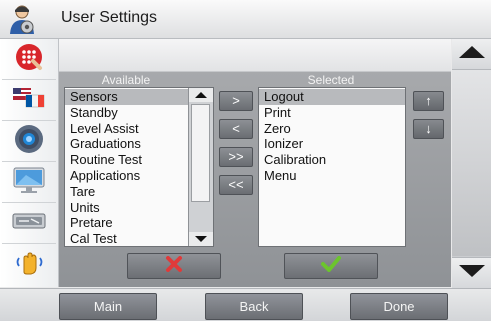  I want to click on cable-icon, so click(29, 223).